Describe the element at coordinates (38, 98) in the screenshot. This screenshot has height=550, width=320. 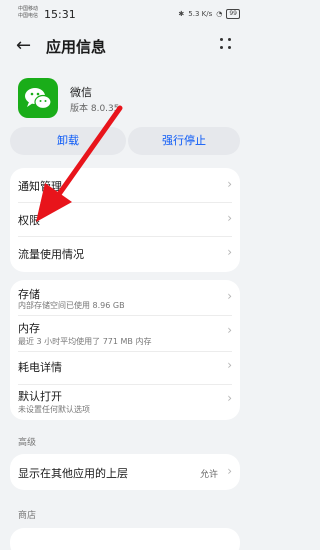
I see `wechat-app-icon` at that location.